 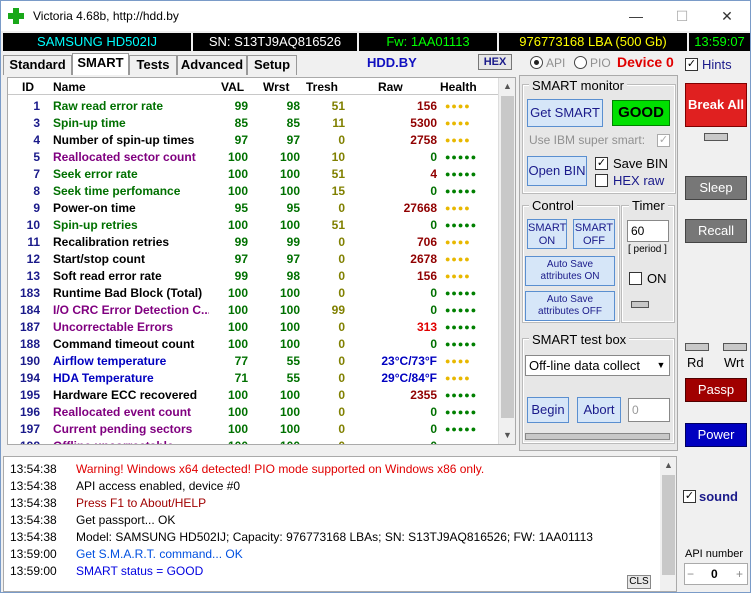 What do you see at coordinates (507, 435) in the screenshot?
I see `scroll-down-icon: ▼` at bounding box center [507, 435].